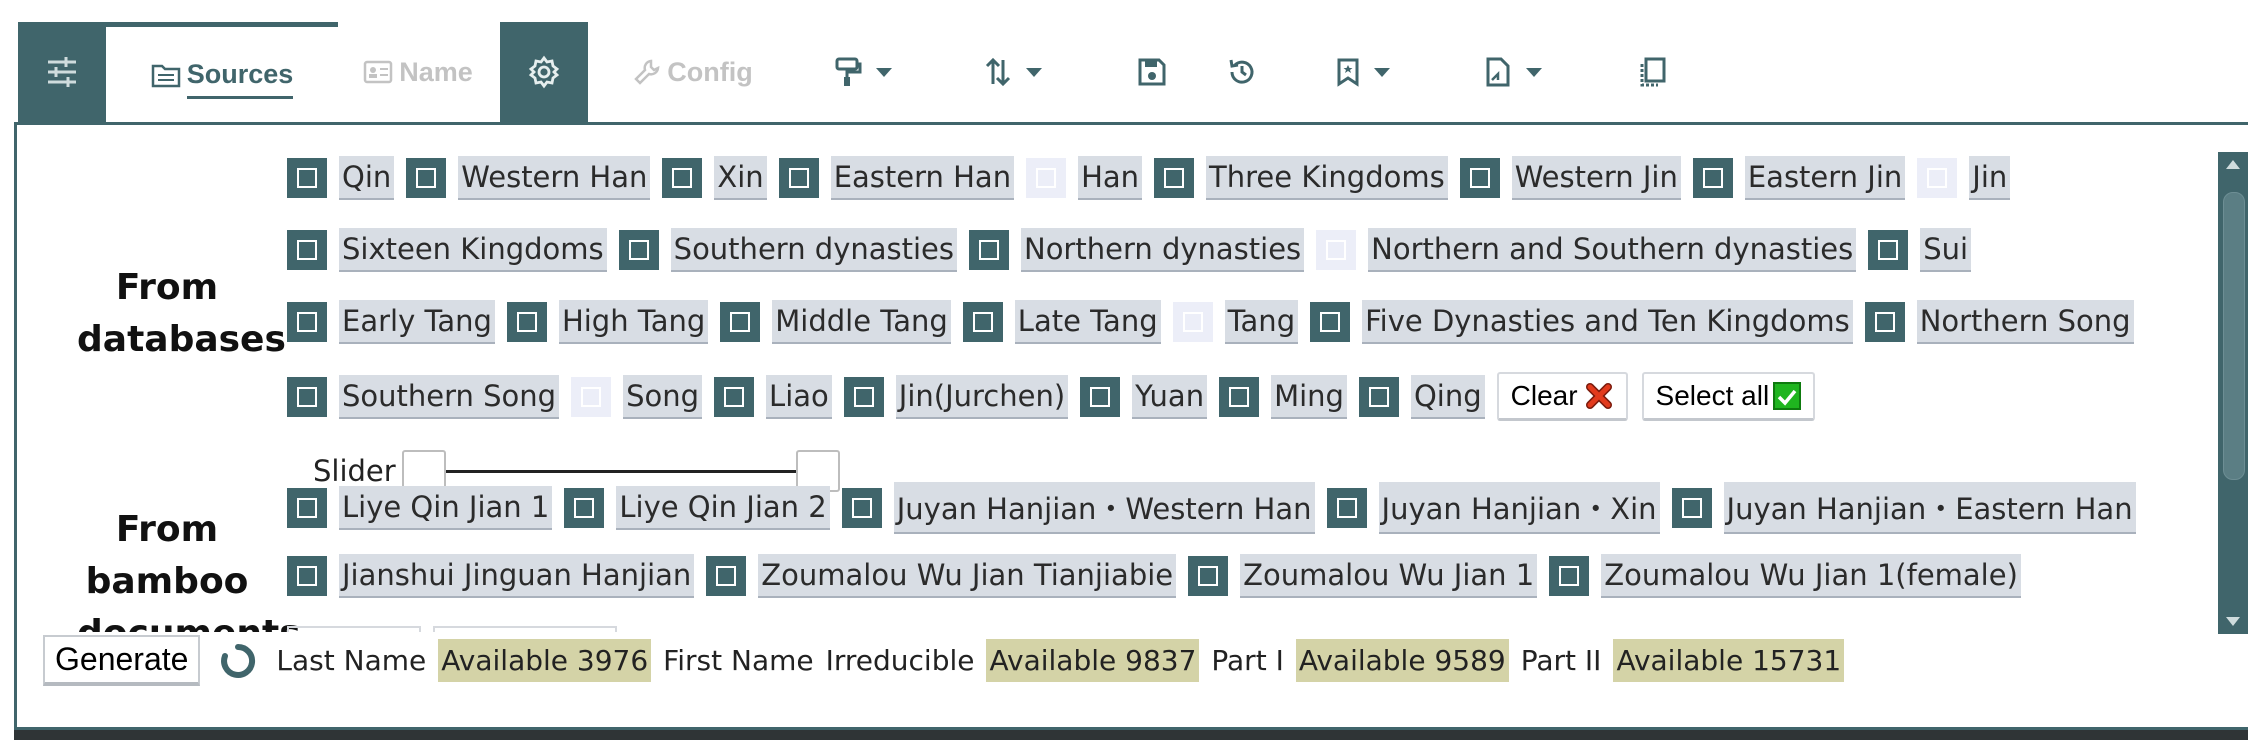  I want to click on source-option: Xin, so click(714, 178).